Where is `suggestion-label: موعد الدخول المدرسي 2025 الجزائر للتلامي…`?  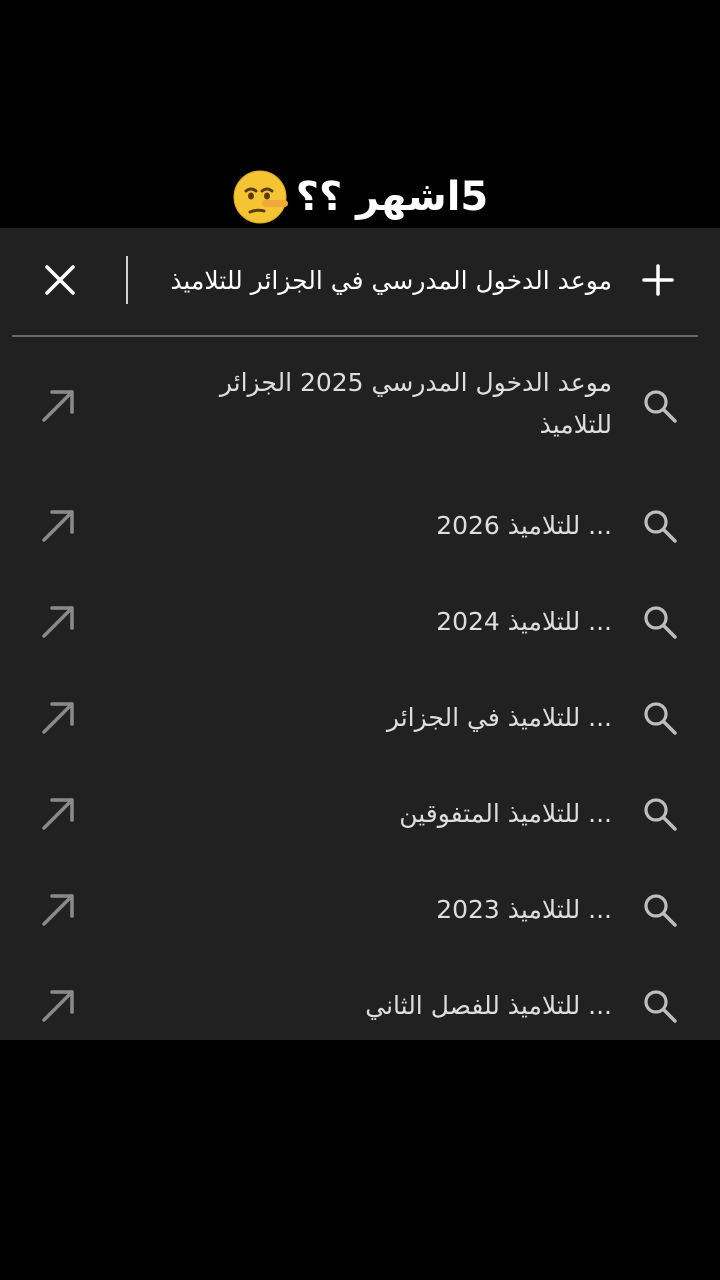 suggestion-label: موعد الدخول المدرسي 2025 الجزائر للتلامي… is located at coordinates (415, 403).